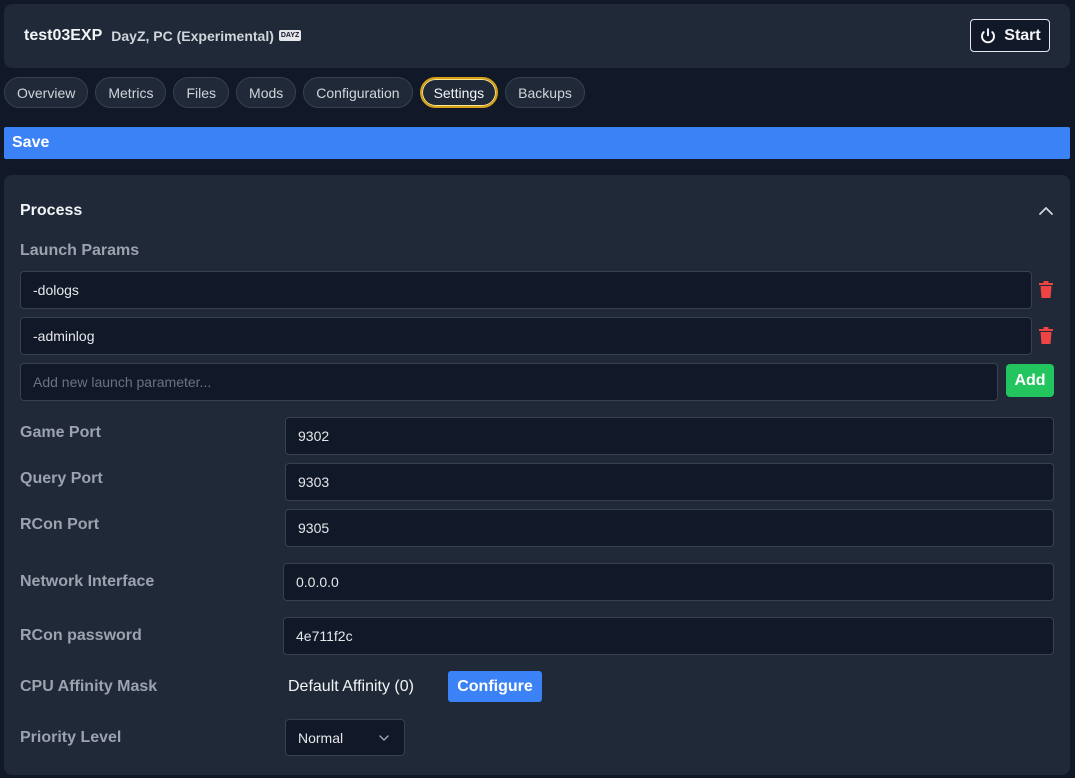 The height and width of the screenshot is (778, 1075). I want to click on configure-affinity-button: Configure, so click(495, 686).